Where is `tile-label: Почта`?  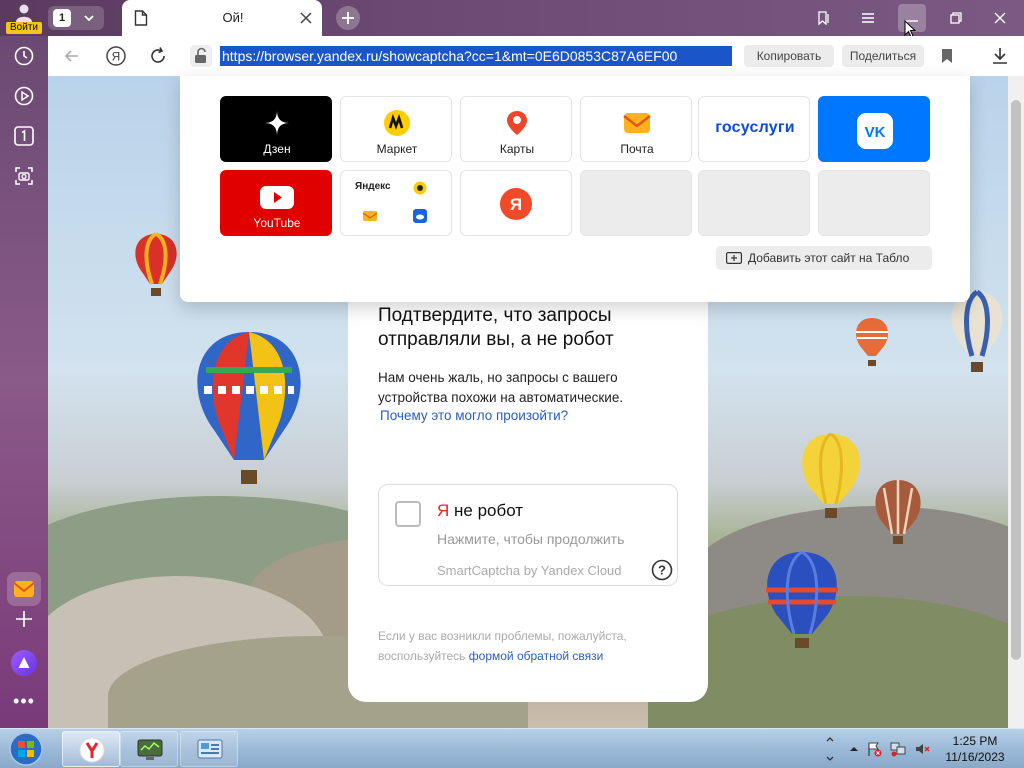
tile-label: Почта is located at coordinates (637, 149).